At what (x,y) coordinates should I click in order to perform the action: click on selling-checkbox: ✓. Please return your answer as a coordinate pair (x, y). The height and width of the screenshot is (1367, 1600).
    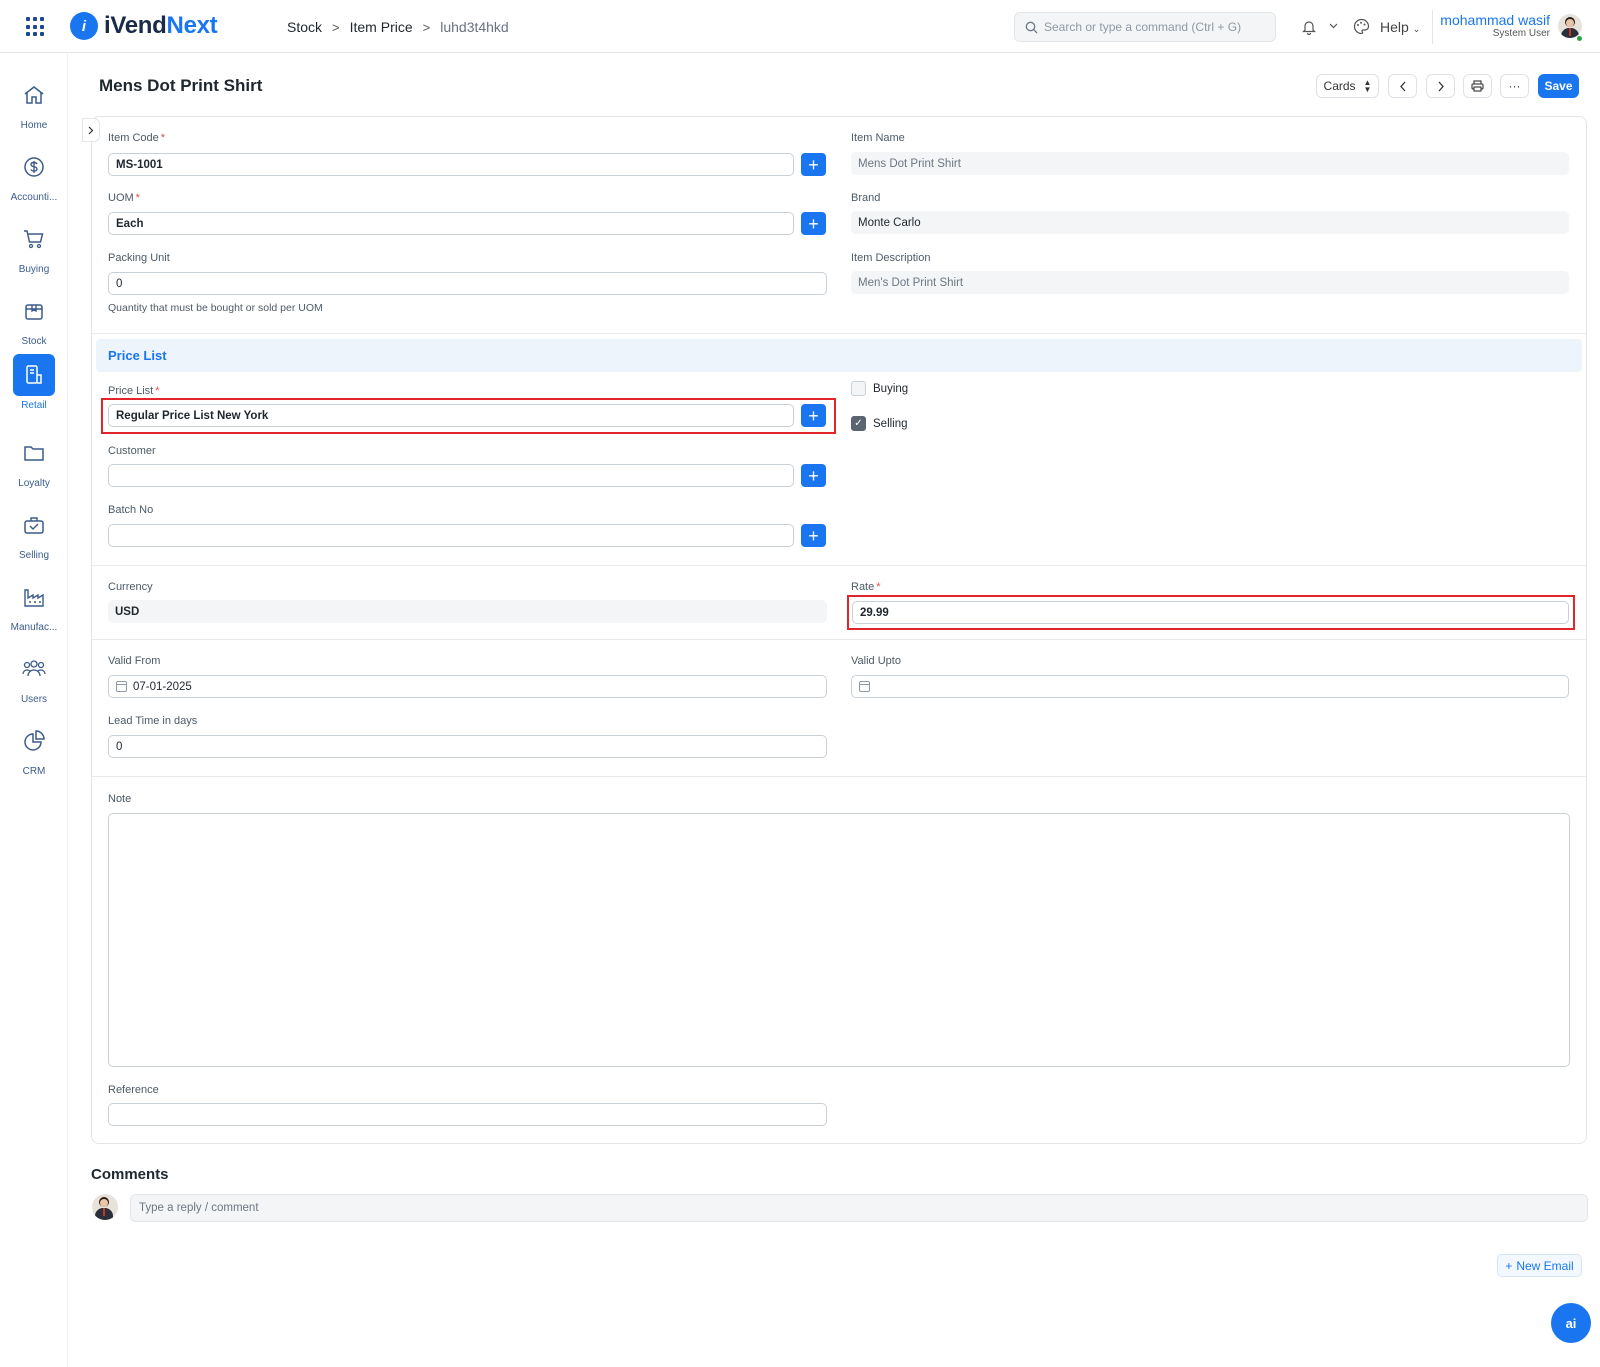
    Looking at the image, I should click on (858, 423).